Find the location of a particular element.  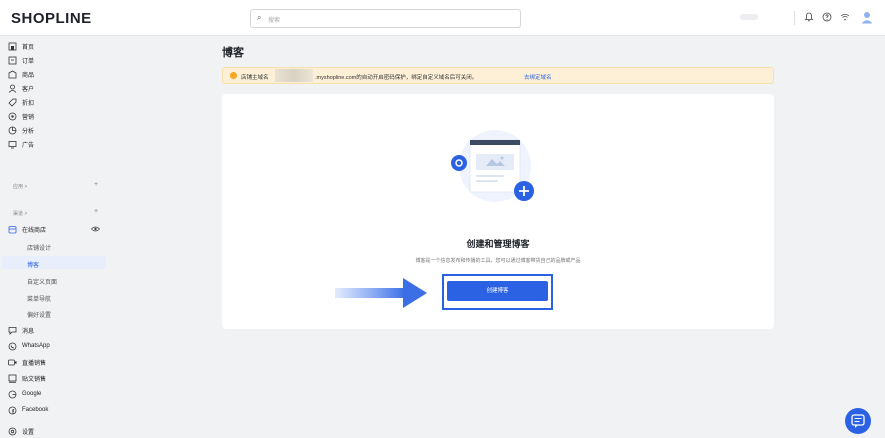

sidebar-item-label: 订单 is located at coordinates (28, 61).